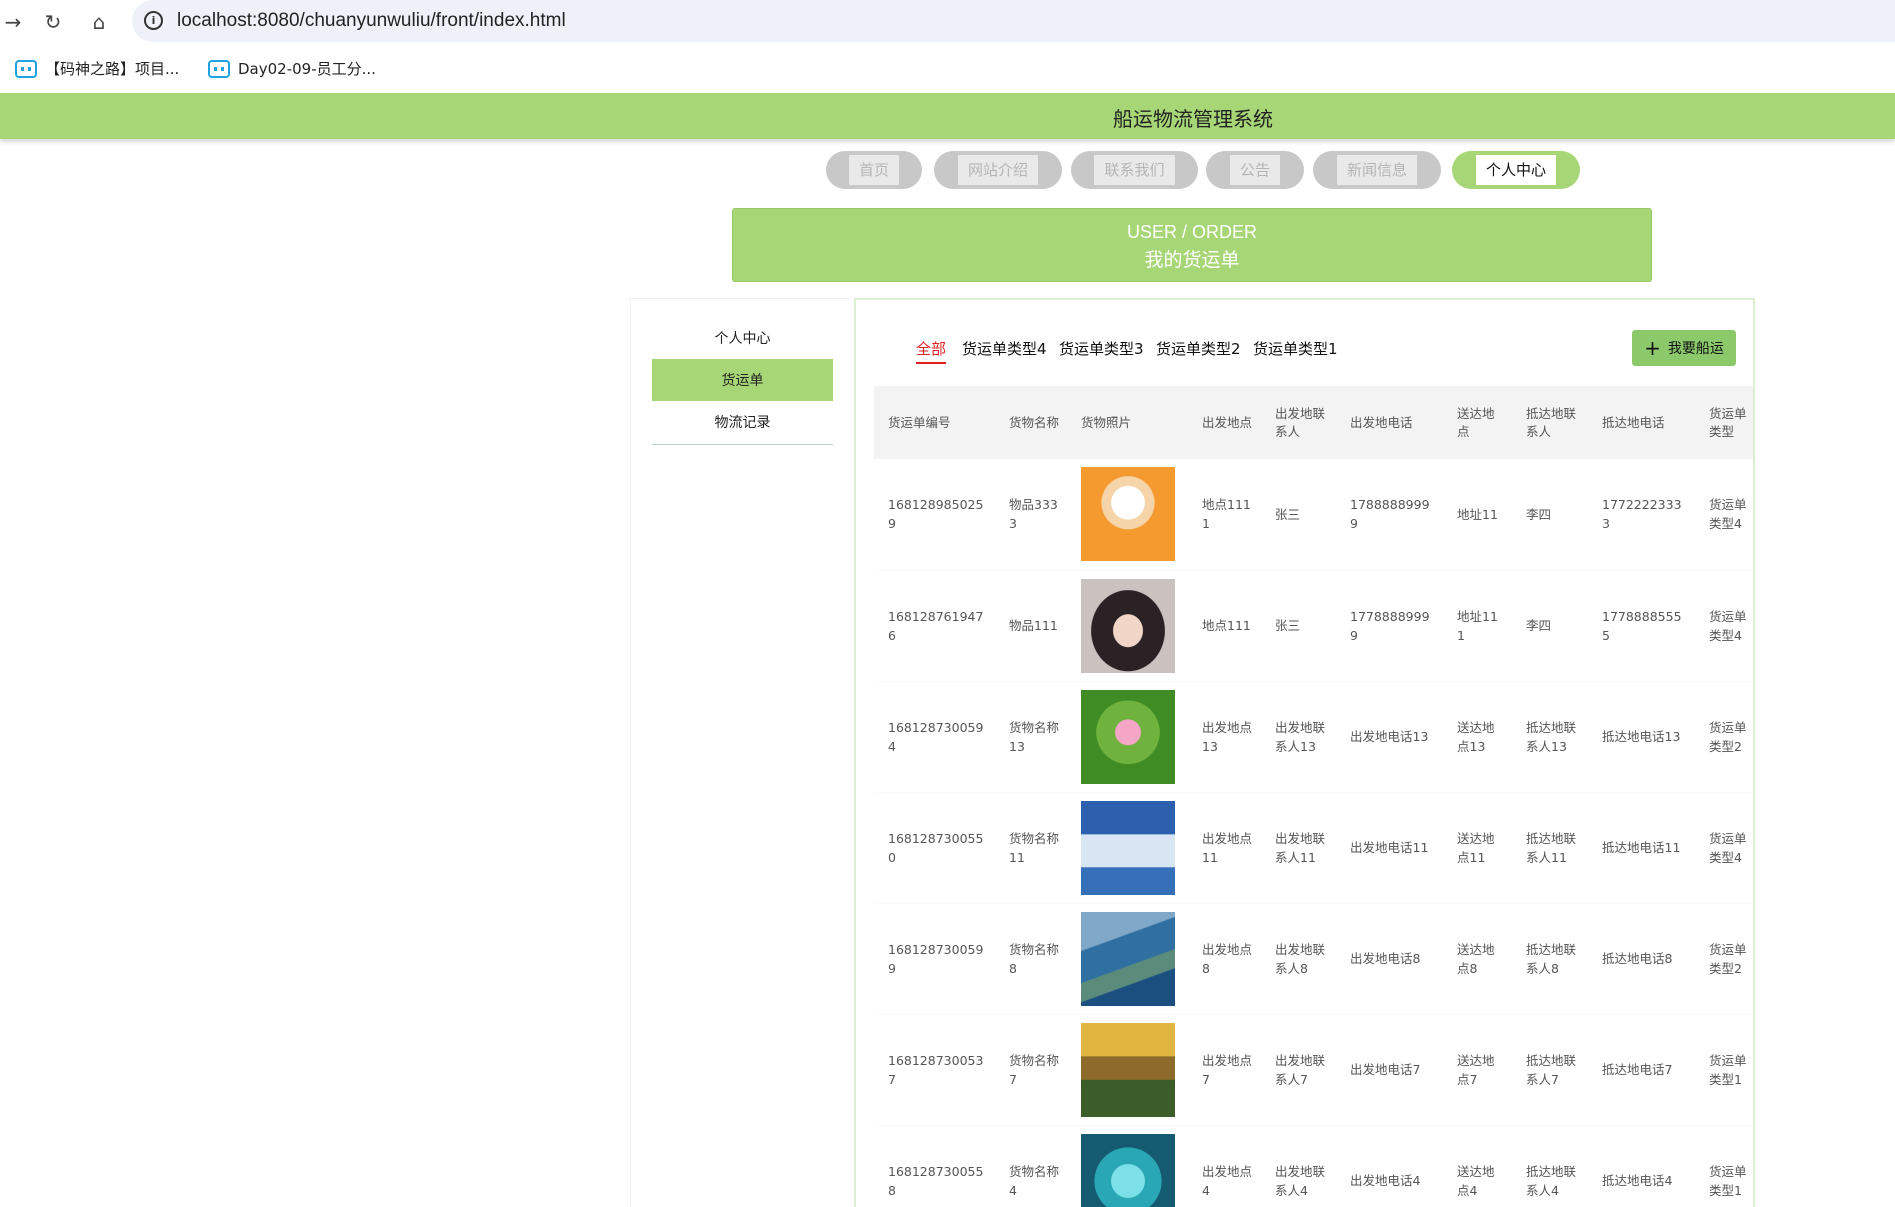  What do you see at coordinates (1652, 348) in the screenshot?
I see `plus-icon: +` at bounding box center [1652, 348].